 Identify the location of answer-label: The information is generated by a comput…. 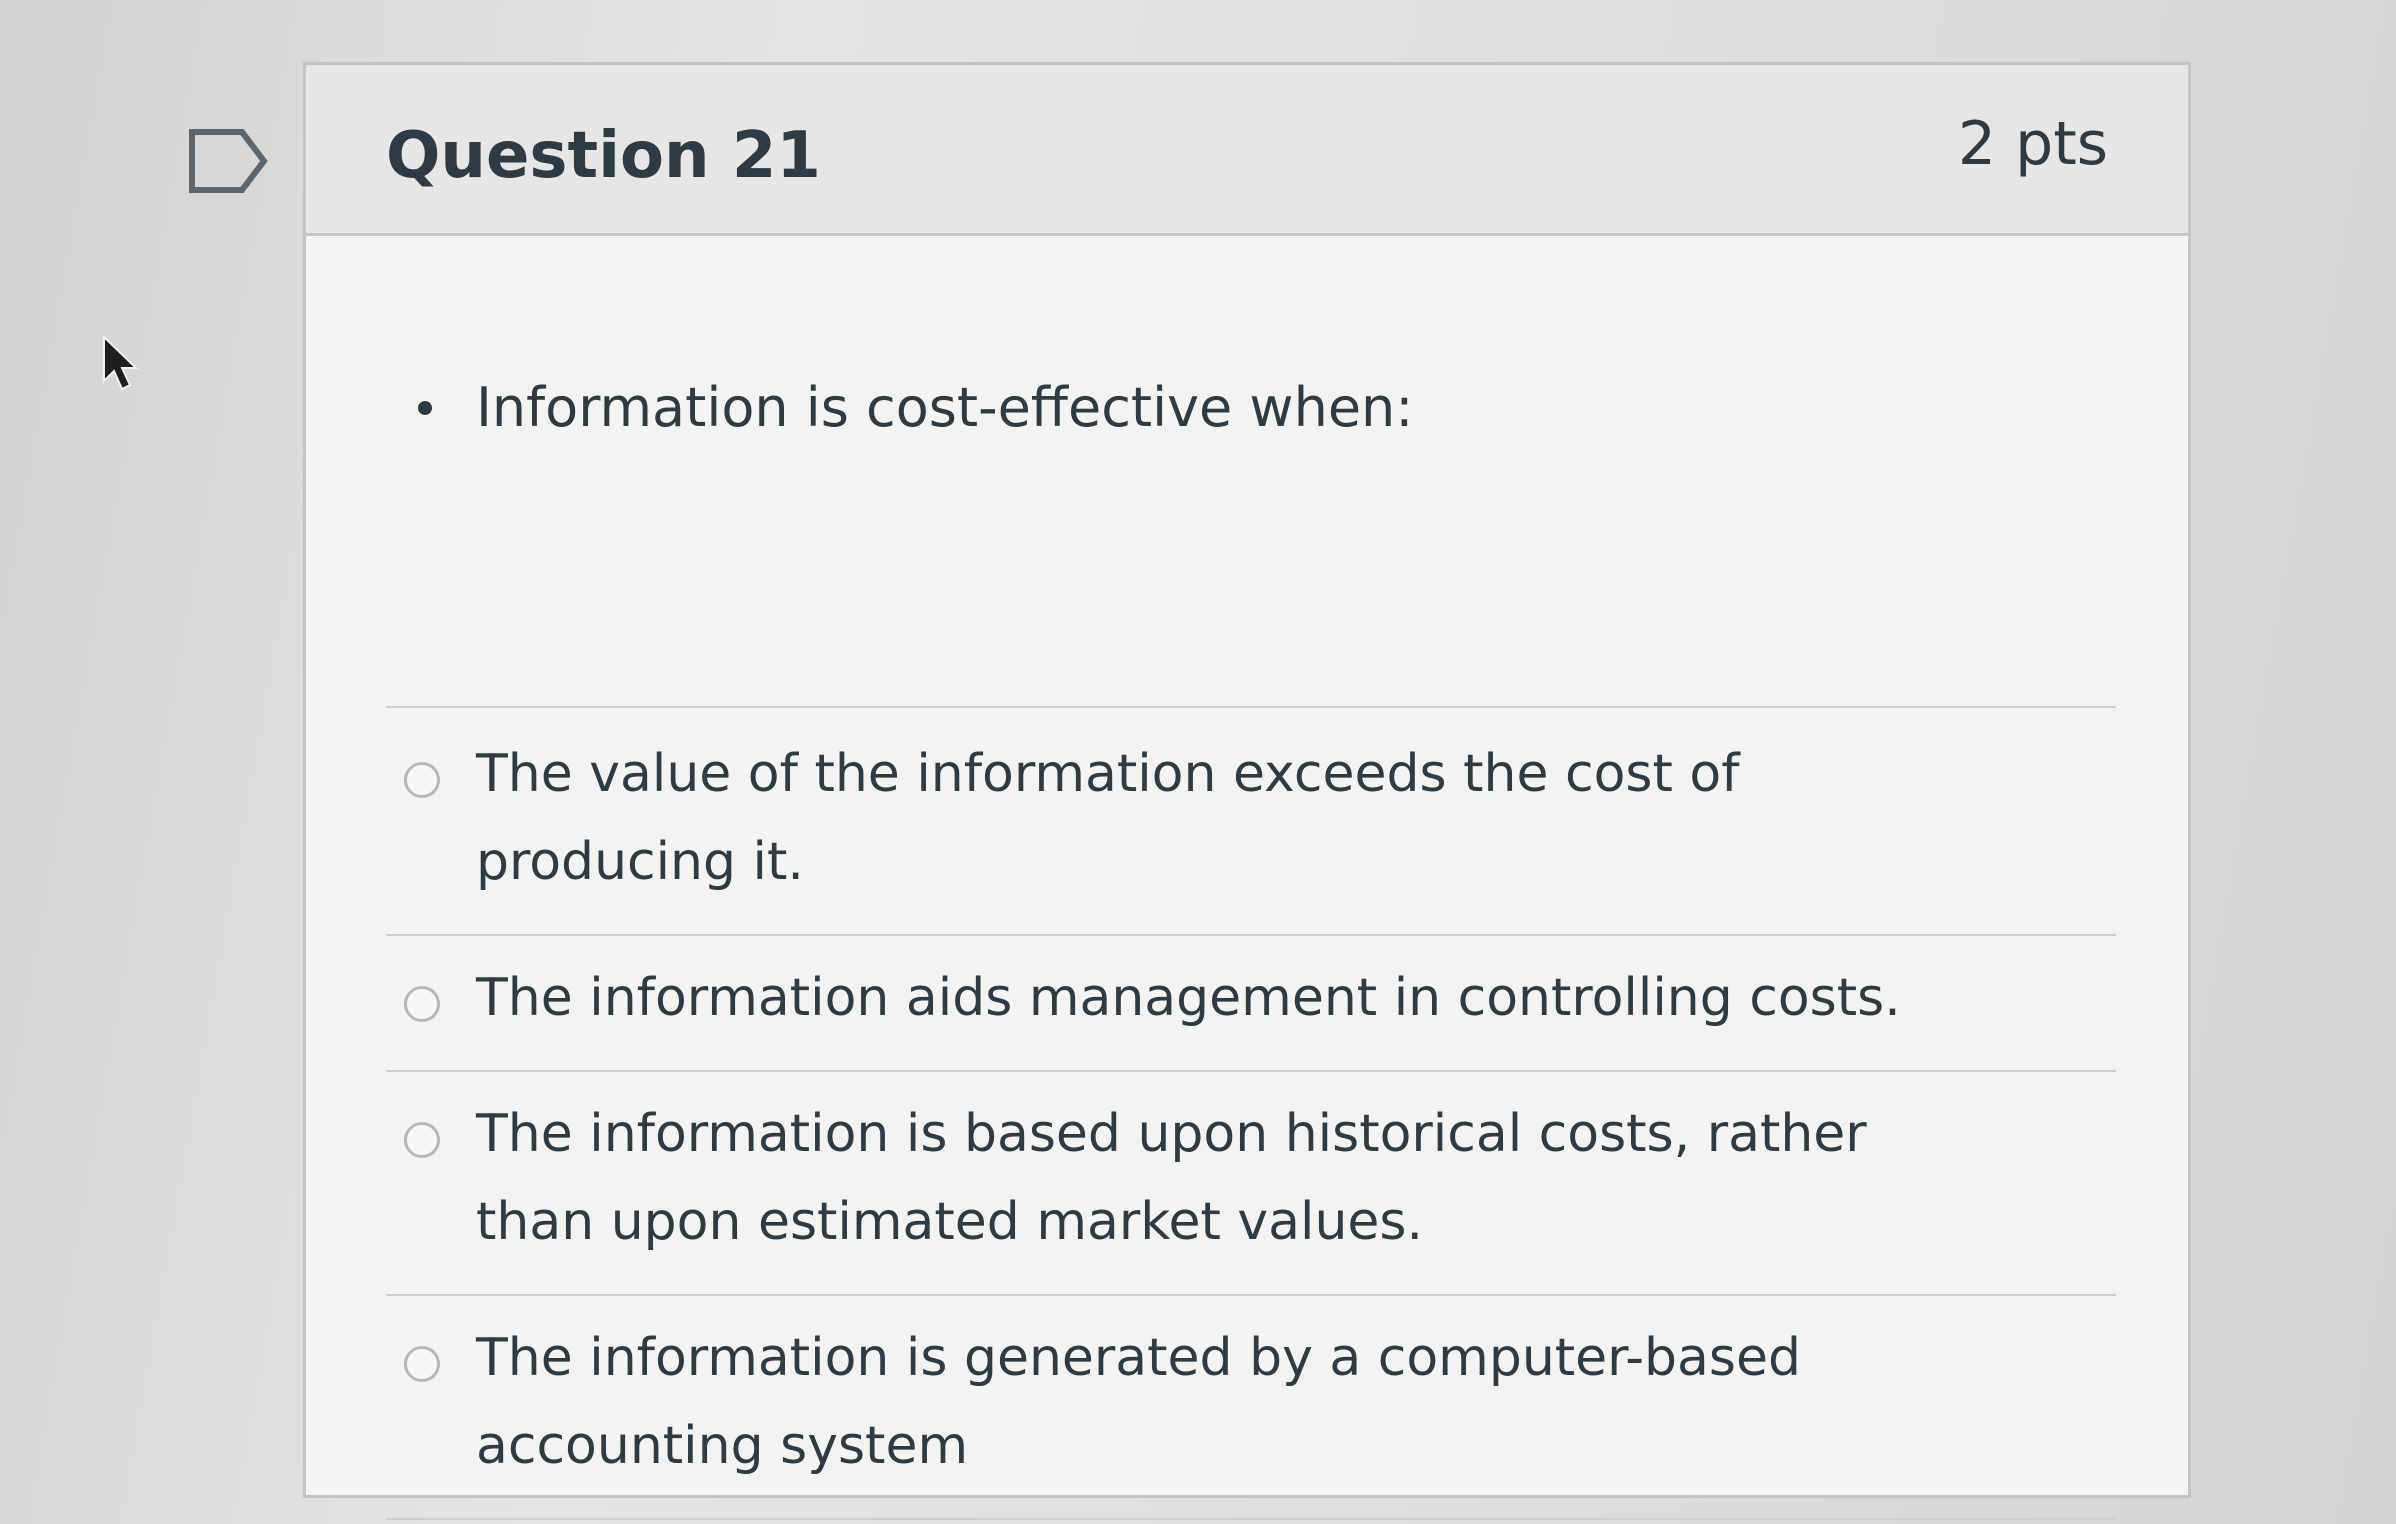
(1138, 1402).